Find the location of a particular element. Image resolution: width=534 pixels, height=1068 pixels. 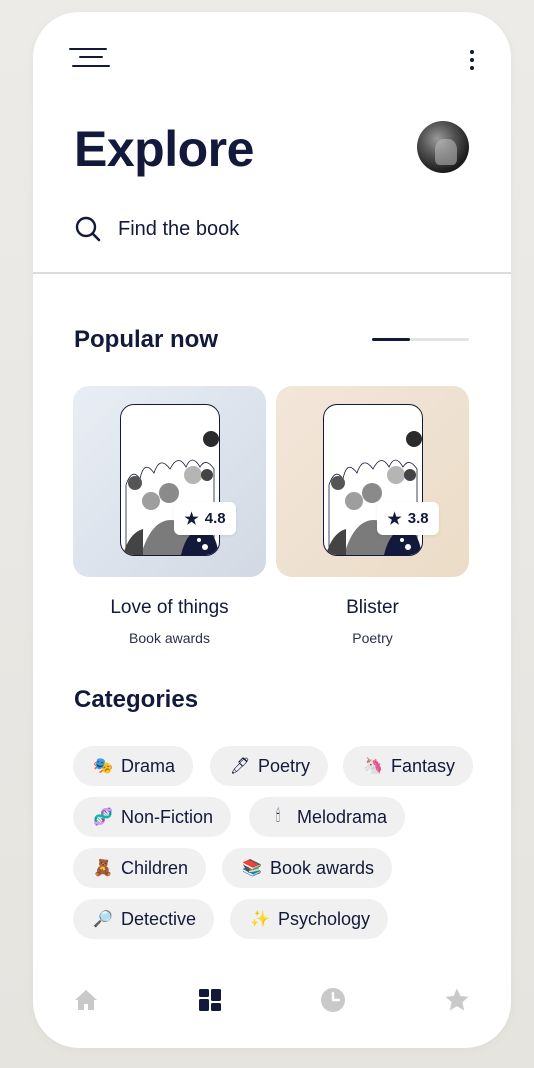

rating-value: 3.8 is located at coordinates (418, 518).